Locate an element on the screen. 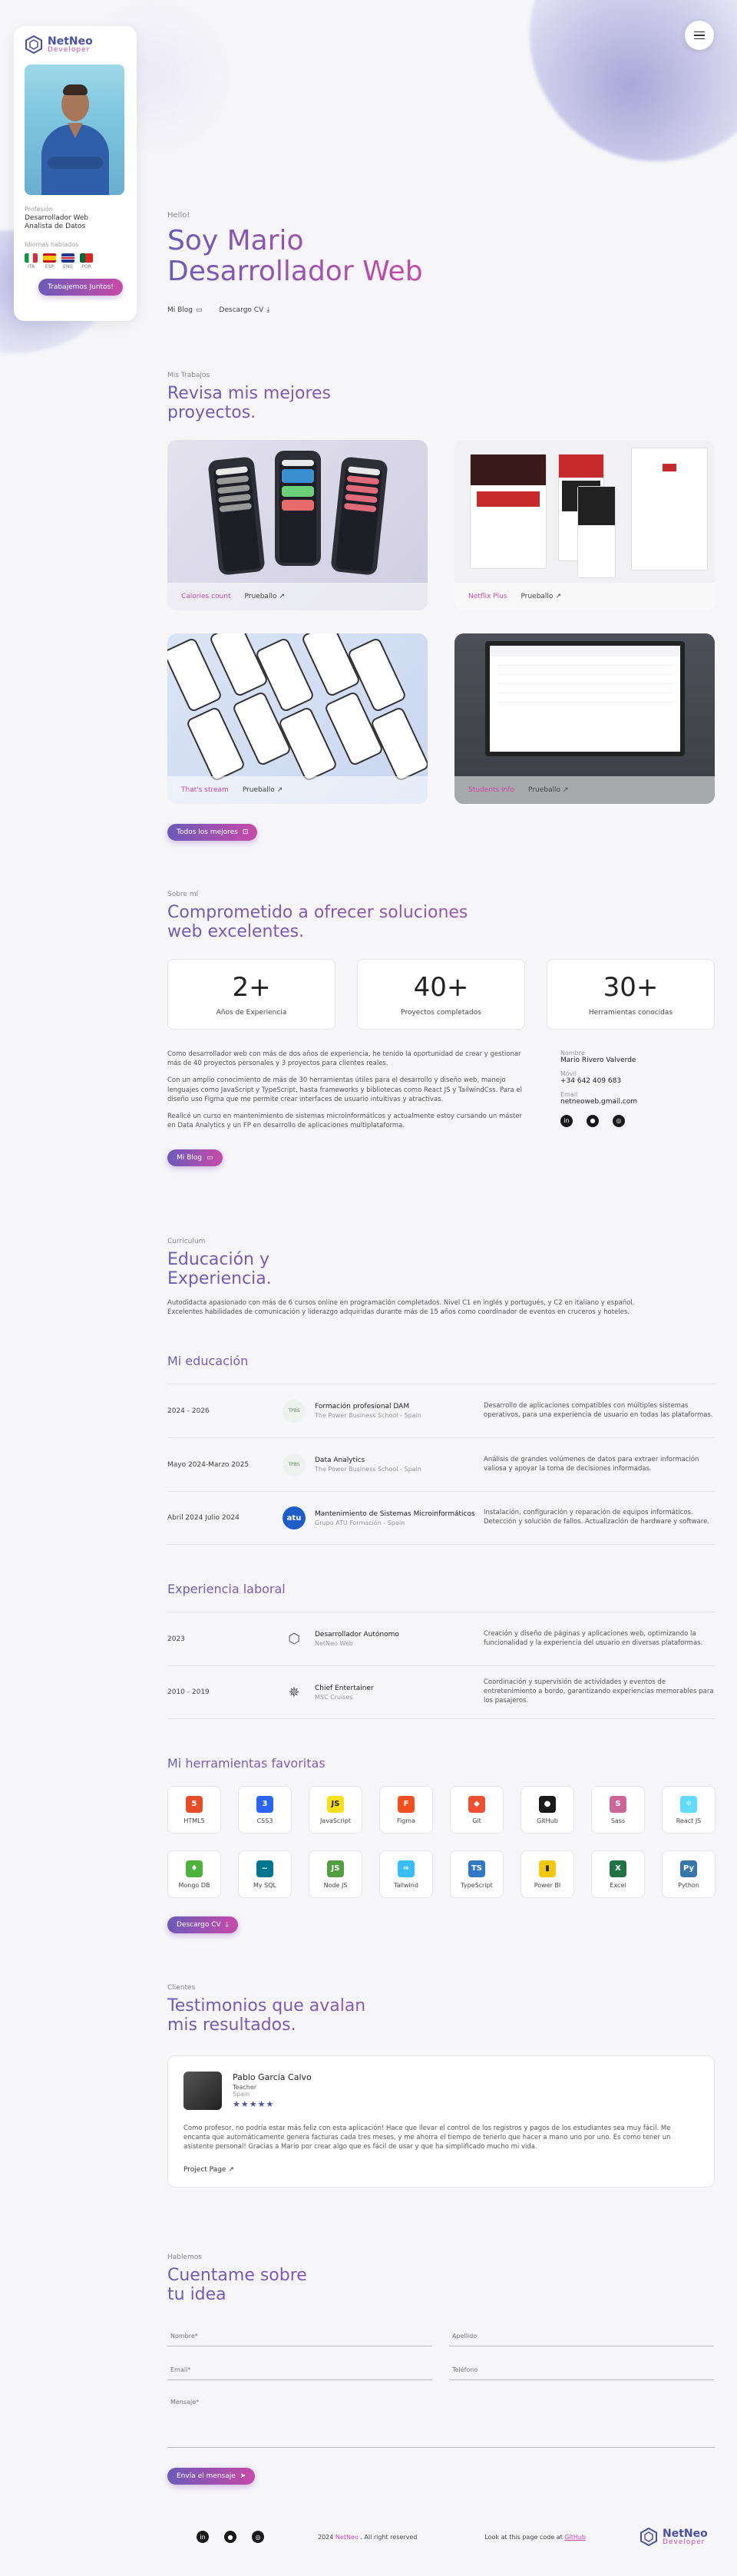 This screenshot has height=2576, width=737. copyright-text: . All right reserved is located at coordinates (388, 2537).